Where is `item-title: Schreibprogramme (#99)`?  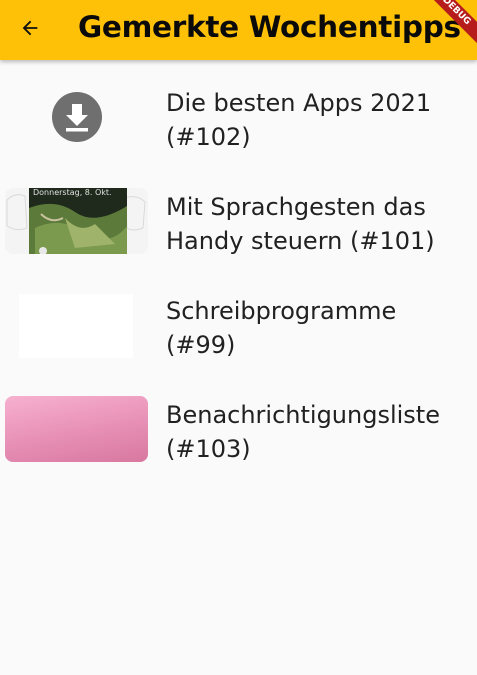 item-title: Schreibprogramme (#99) is located at coordinates (281, 328).